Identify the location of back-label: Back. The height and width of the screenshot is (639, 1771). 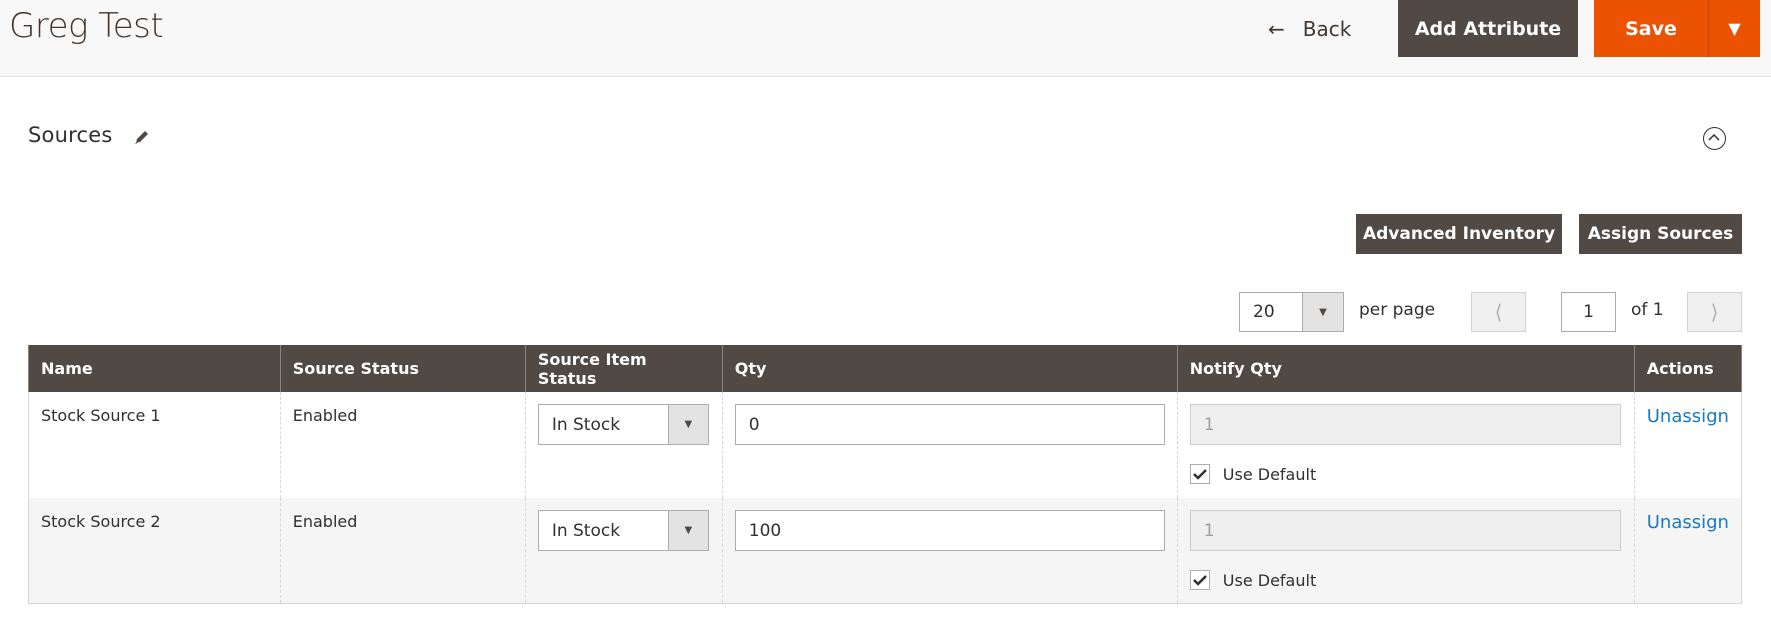
(1327, 29).